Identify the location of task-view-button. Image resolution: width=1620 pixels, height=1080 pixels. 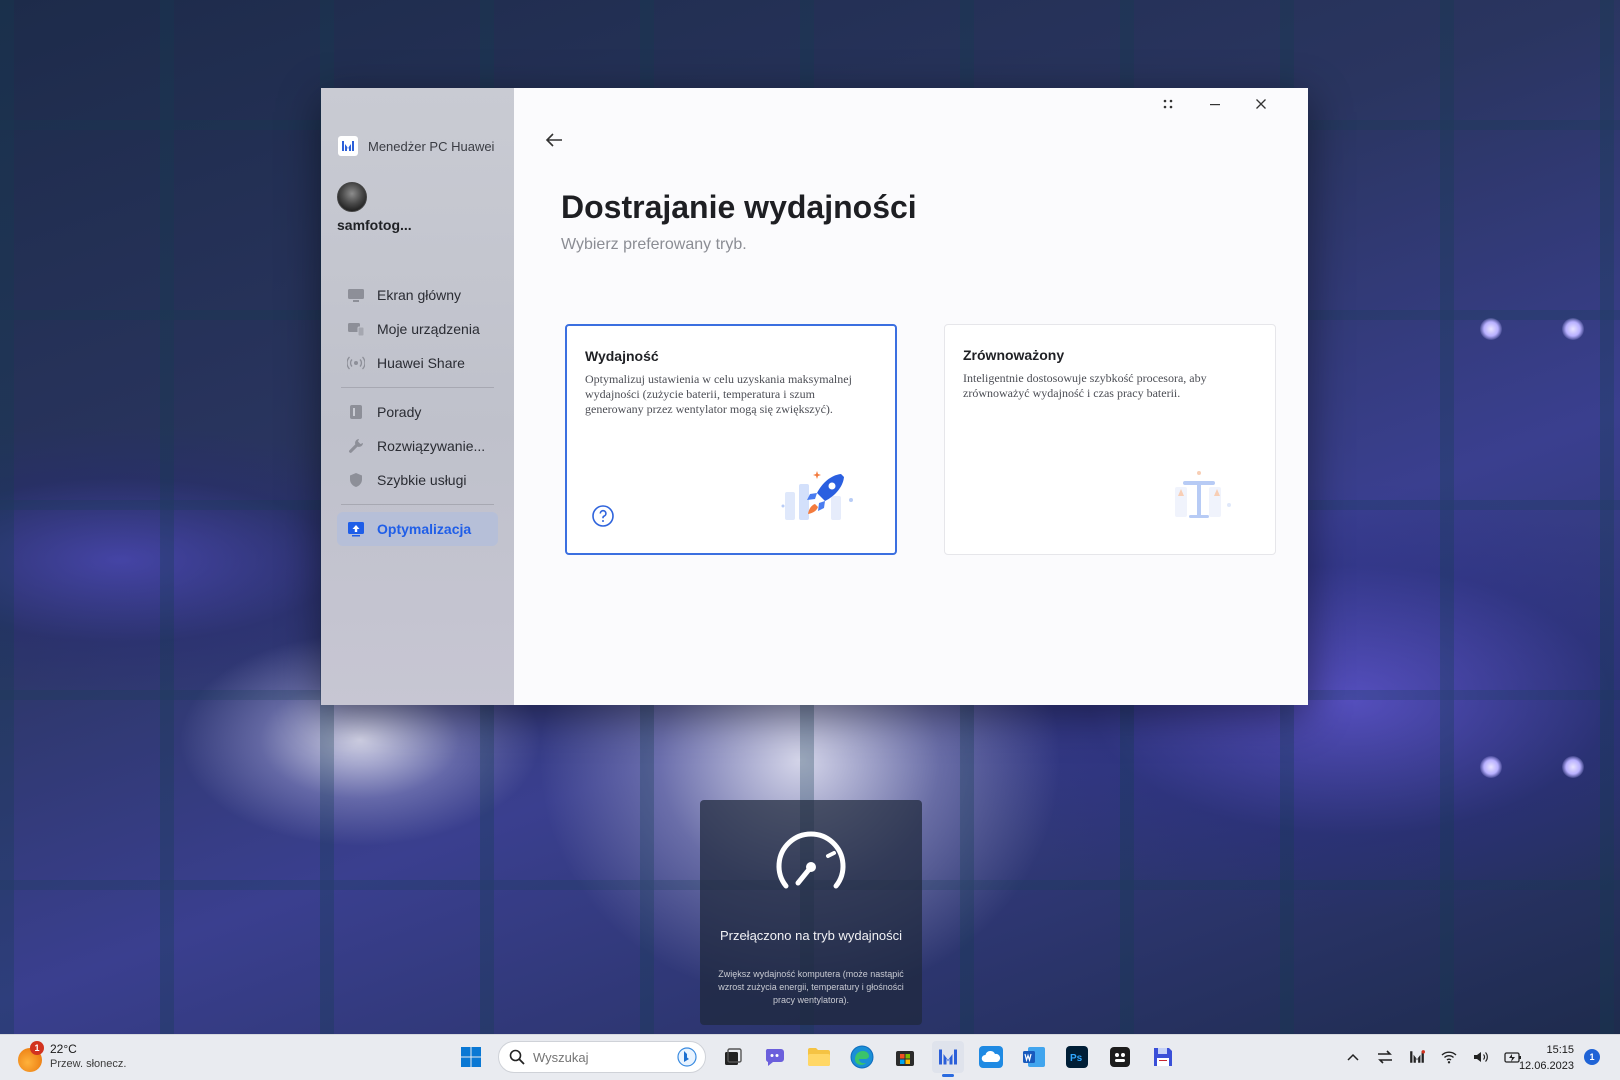
(733, 1057).